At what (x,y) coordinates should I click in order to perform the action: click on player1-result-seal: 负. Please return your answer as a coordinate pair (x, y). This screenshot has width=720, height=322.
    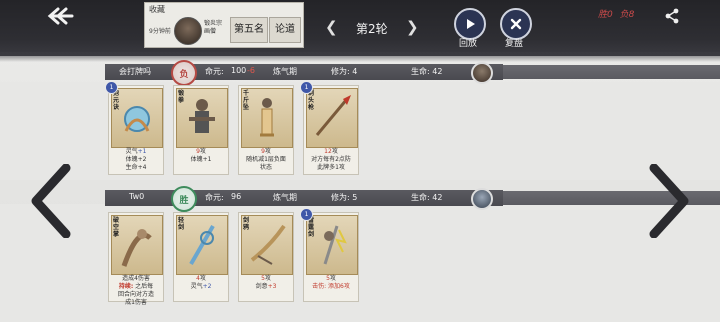
    Looking at the image, I should click on (184, 73).